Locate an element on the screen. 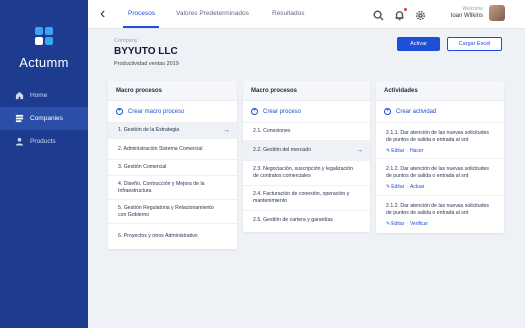  list-item: 1. Gestión de la Estrategia → is located at coordinates (172, 131).